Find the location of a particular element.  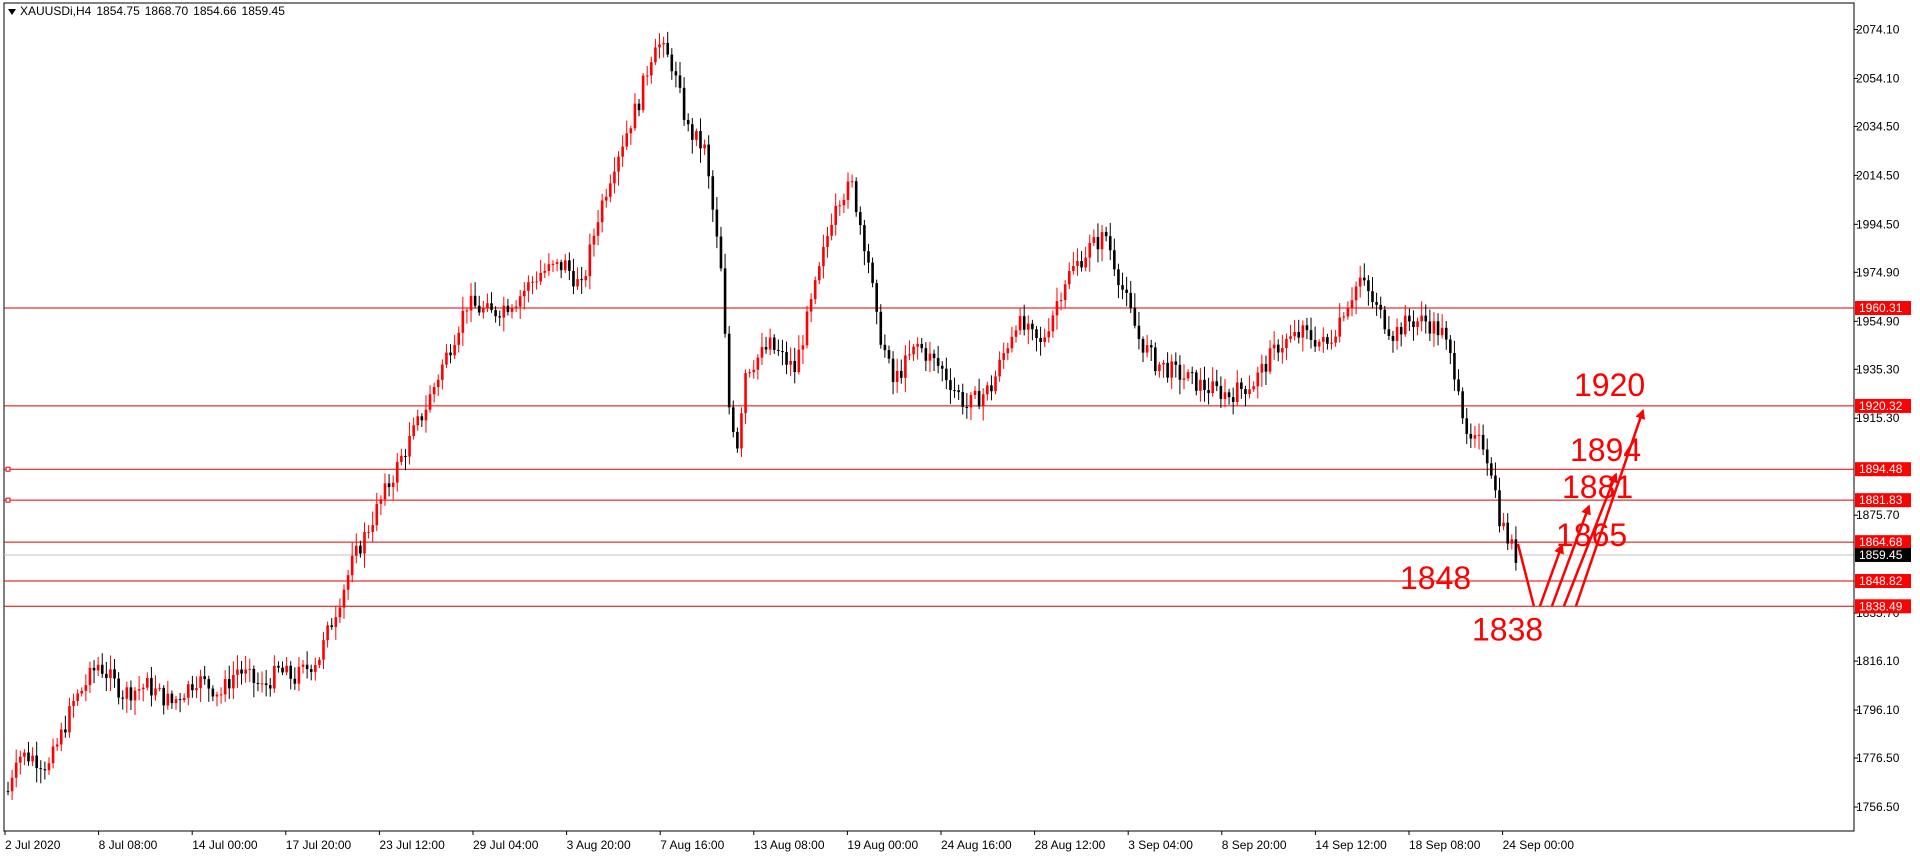

x-tick-label: 8 Sep 20:00 is located at coordinates (1254, 845).